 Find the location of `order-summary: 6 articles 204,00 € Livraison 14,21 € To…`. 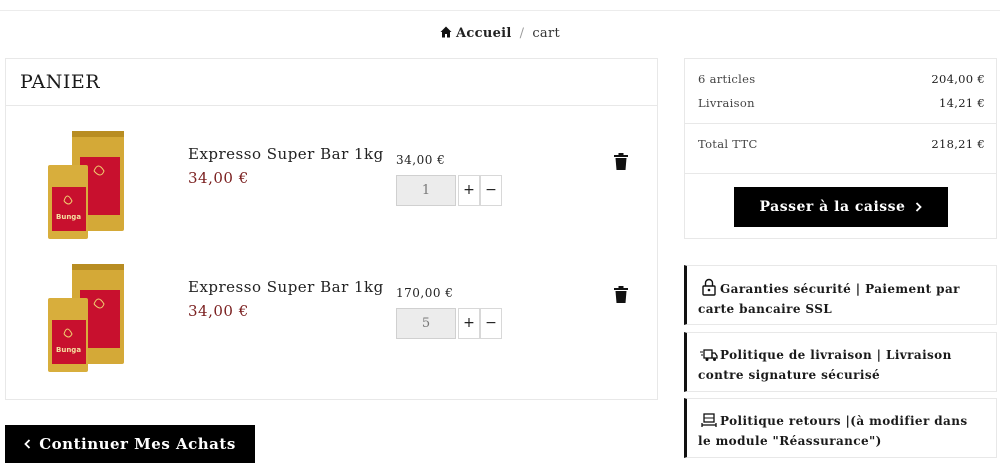

order-summary: 6 articles 204,00 € Livraison 14,21 € To… is located at coordinates (840, 148).